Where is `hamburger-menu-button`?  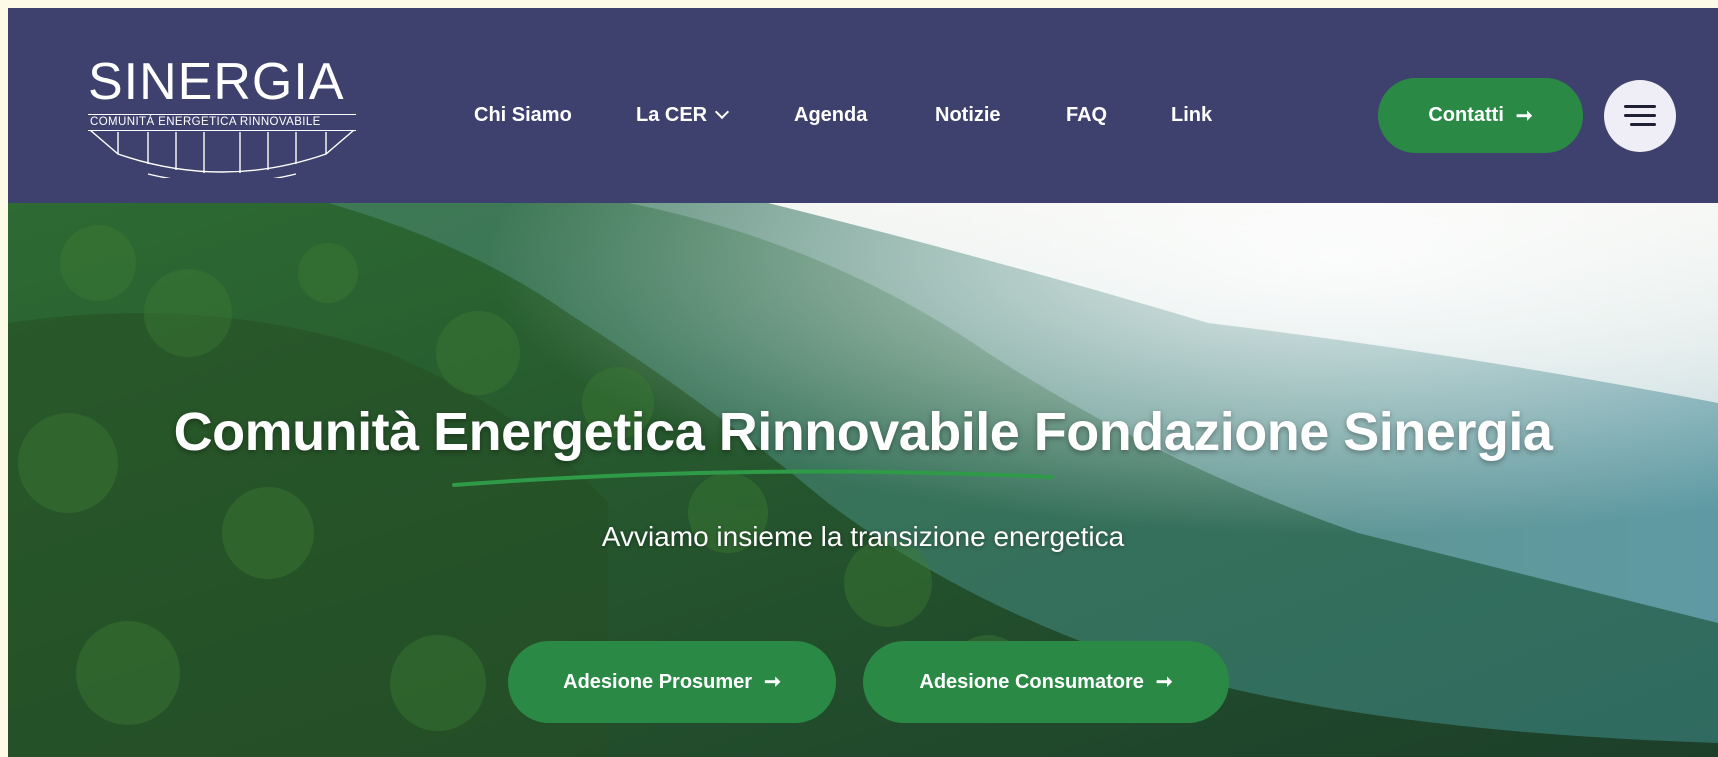 hamburger-menu-button is located at coordinates (1640, 116).